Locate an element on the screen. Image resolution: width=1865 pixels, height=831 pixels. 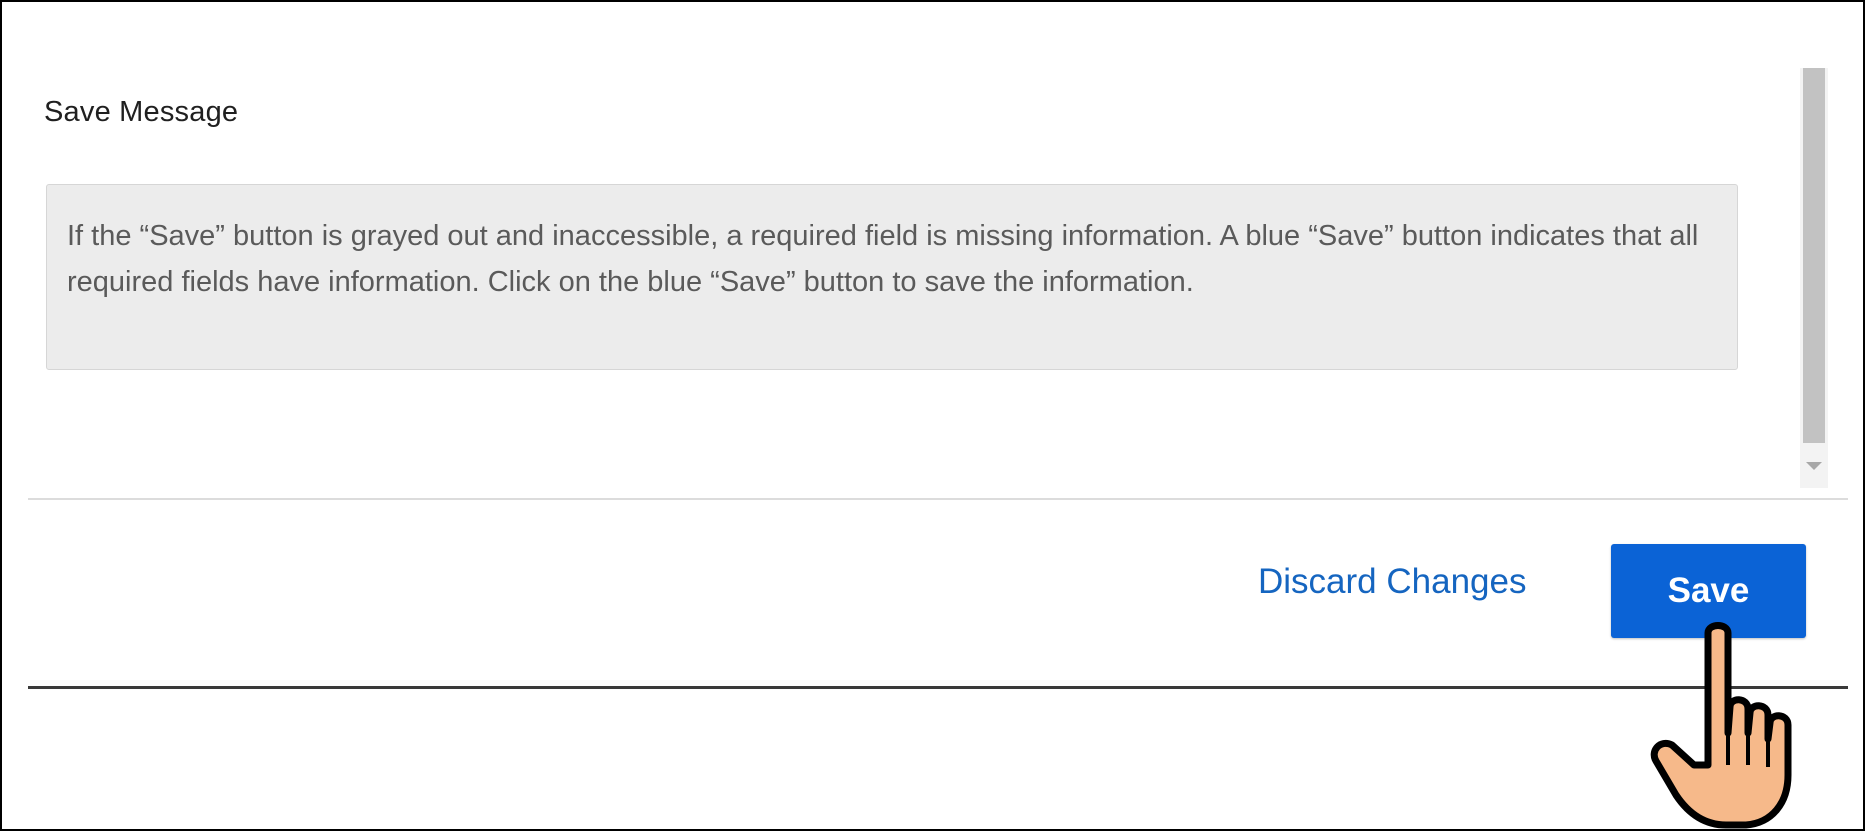
dialog-title: Save Message is located at coordinates (141, 112).